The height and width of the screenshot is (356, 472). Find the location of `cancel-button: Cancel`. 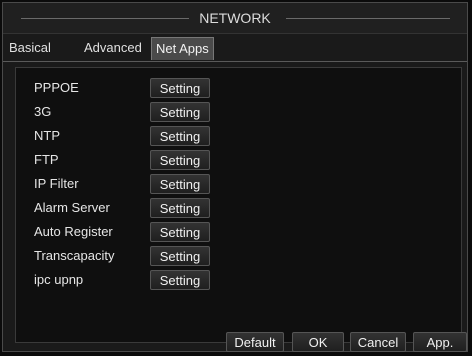

cancel-button: Cancel is located at coordinates (378, 342).